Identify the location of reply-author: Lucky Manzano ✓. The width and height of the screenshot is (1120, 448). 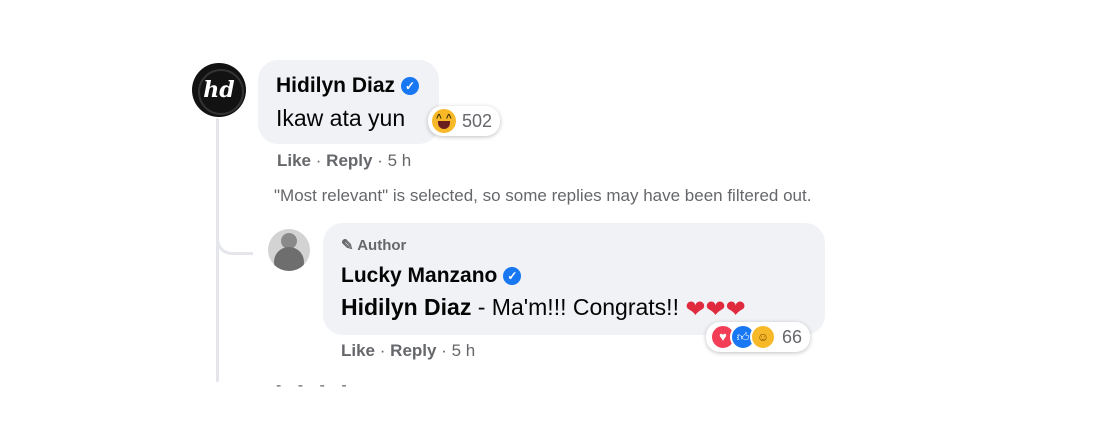
(431, 276).